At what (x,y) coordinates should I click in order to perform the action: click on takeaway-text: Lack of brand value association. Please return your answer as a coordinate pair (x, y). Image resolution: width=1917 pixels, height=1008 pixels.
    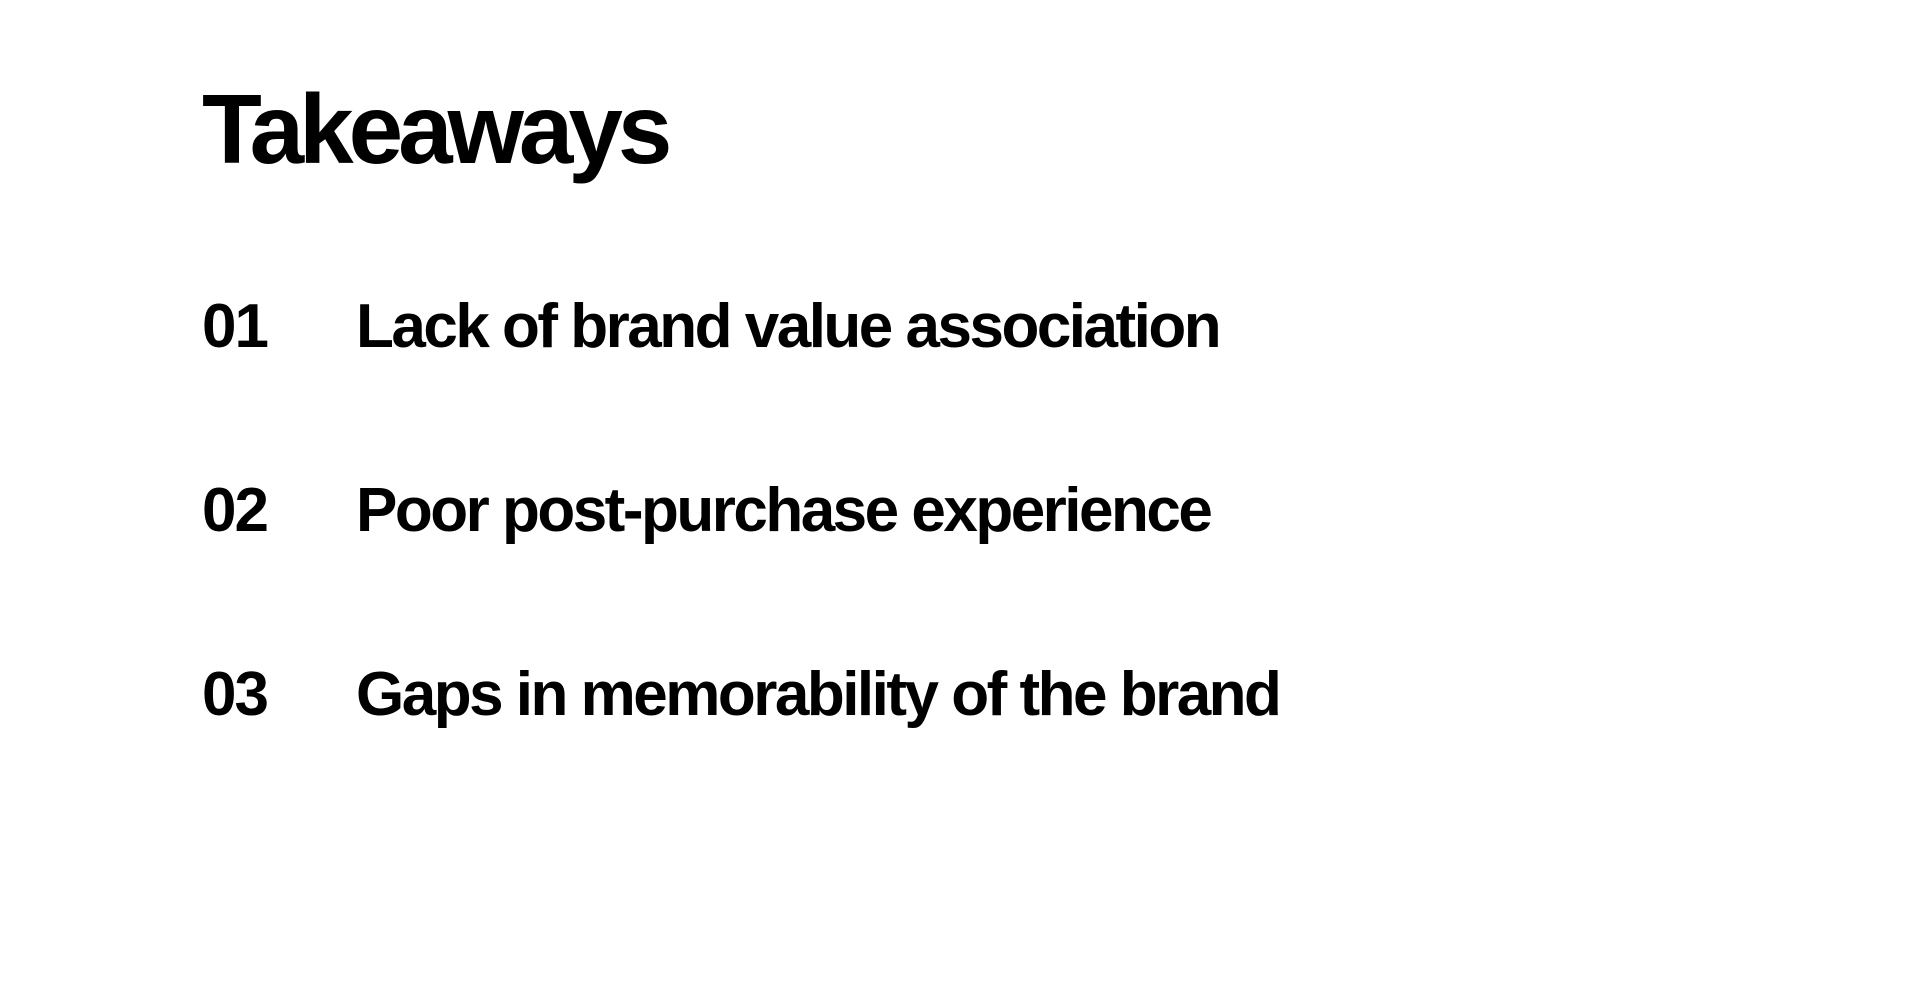
    Looking at the image, I should click on (789, 326).